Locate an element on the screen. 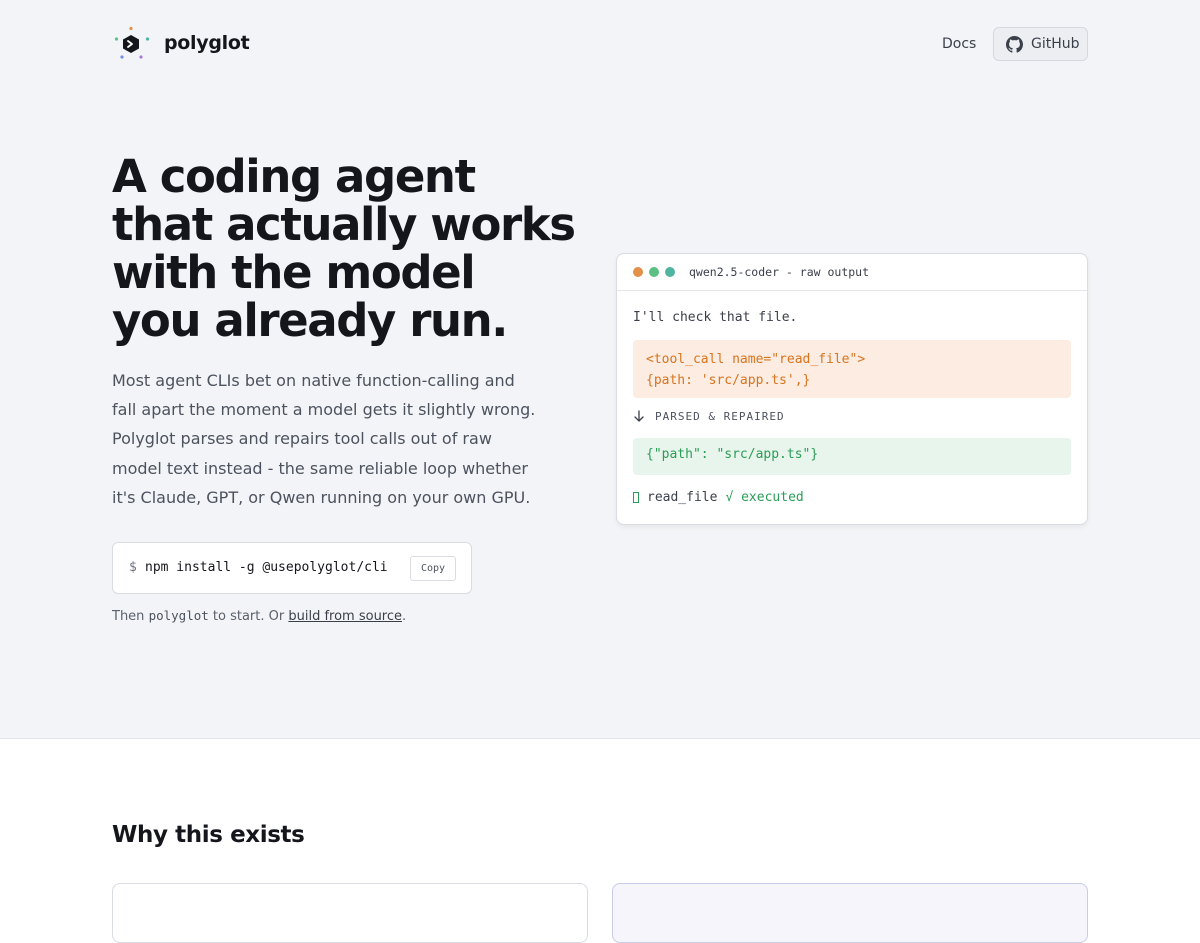  install-command-box: $ npm install -g @usepolyglot/cli Copy is located at coordinates (292, 568).